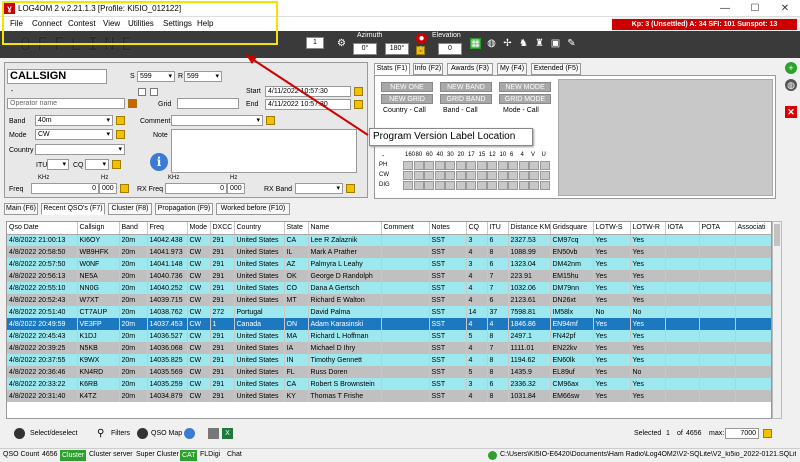  Describe the element at coordinates (466, 87) in the screenshot. I see `new-band-button: NEW BAND` at that location.